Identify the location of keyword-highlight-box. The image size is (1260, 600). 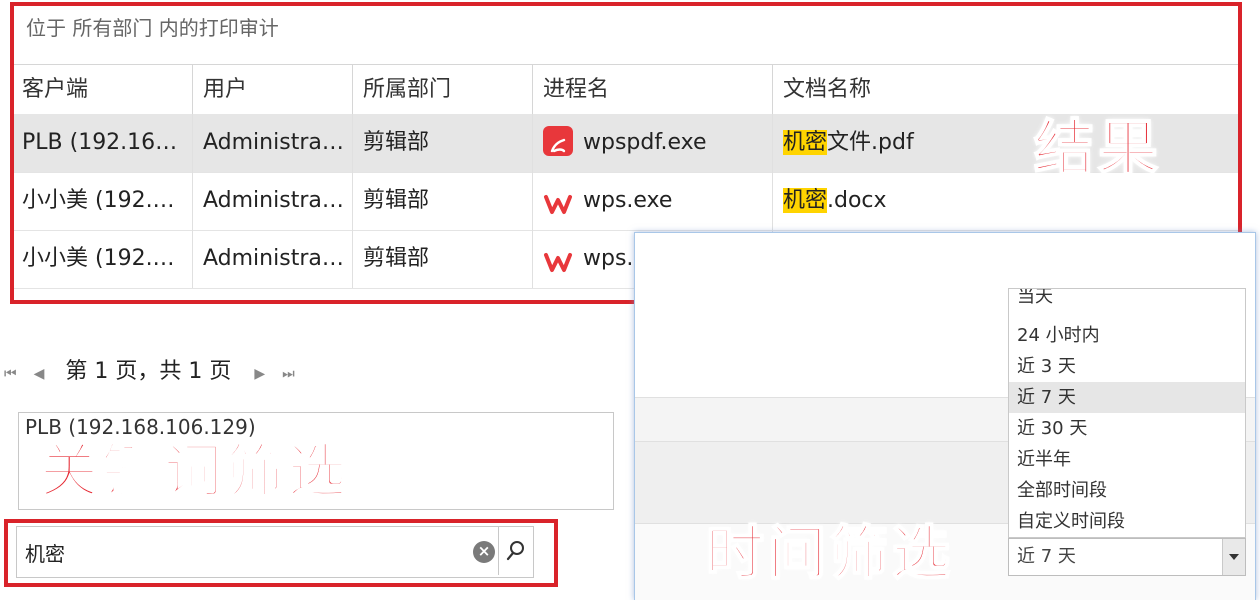
(281, 553).